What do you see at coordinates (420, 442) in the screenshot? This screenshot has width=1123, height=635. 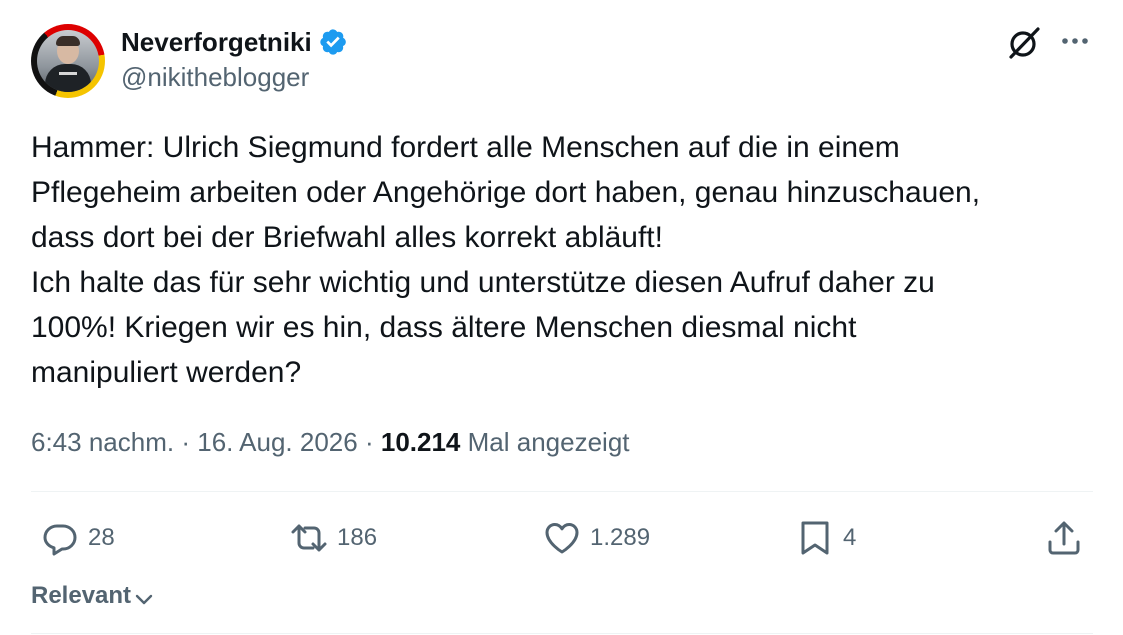 I see `views-count: 10.214` at bounding box center [420, 442].